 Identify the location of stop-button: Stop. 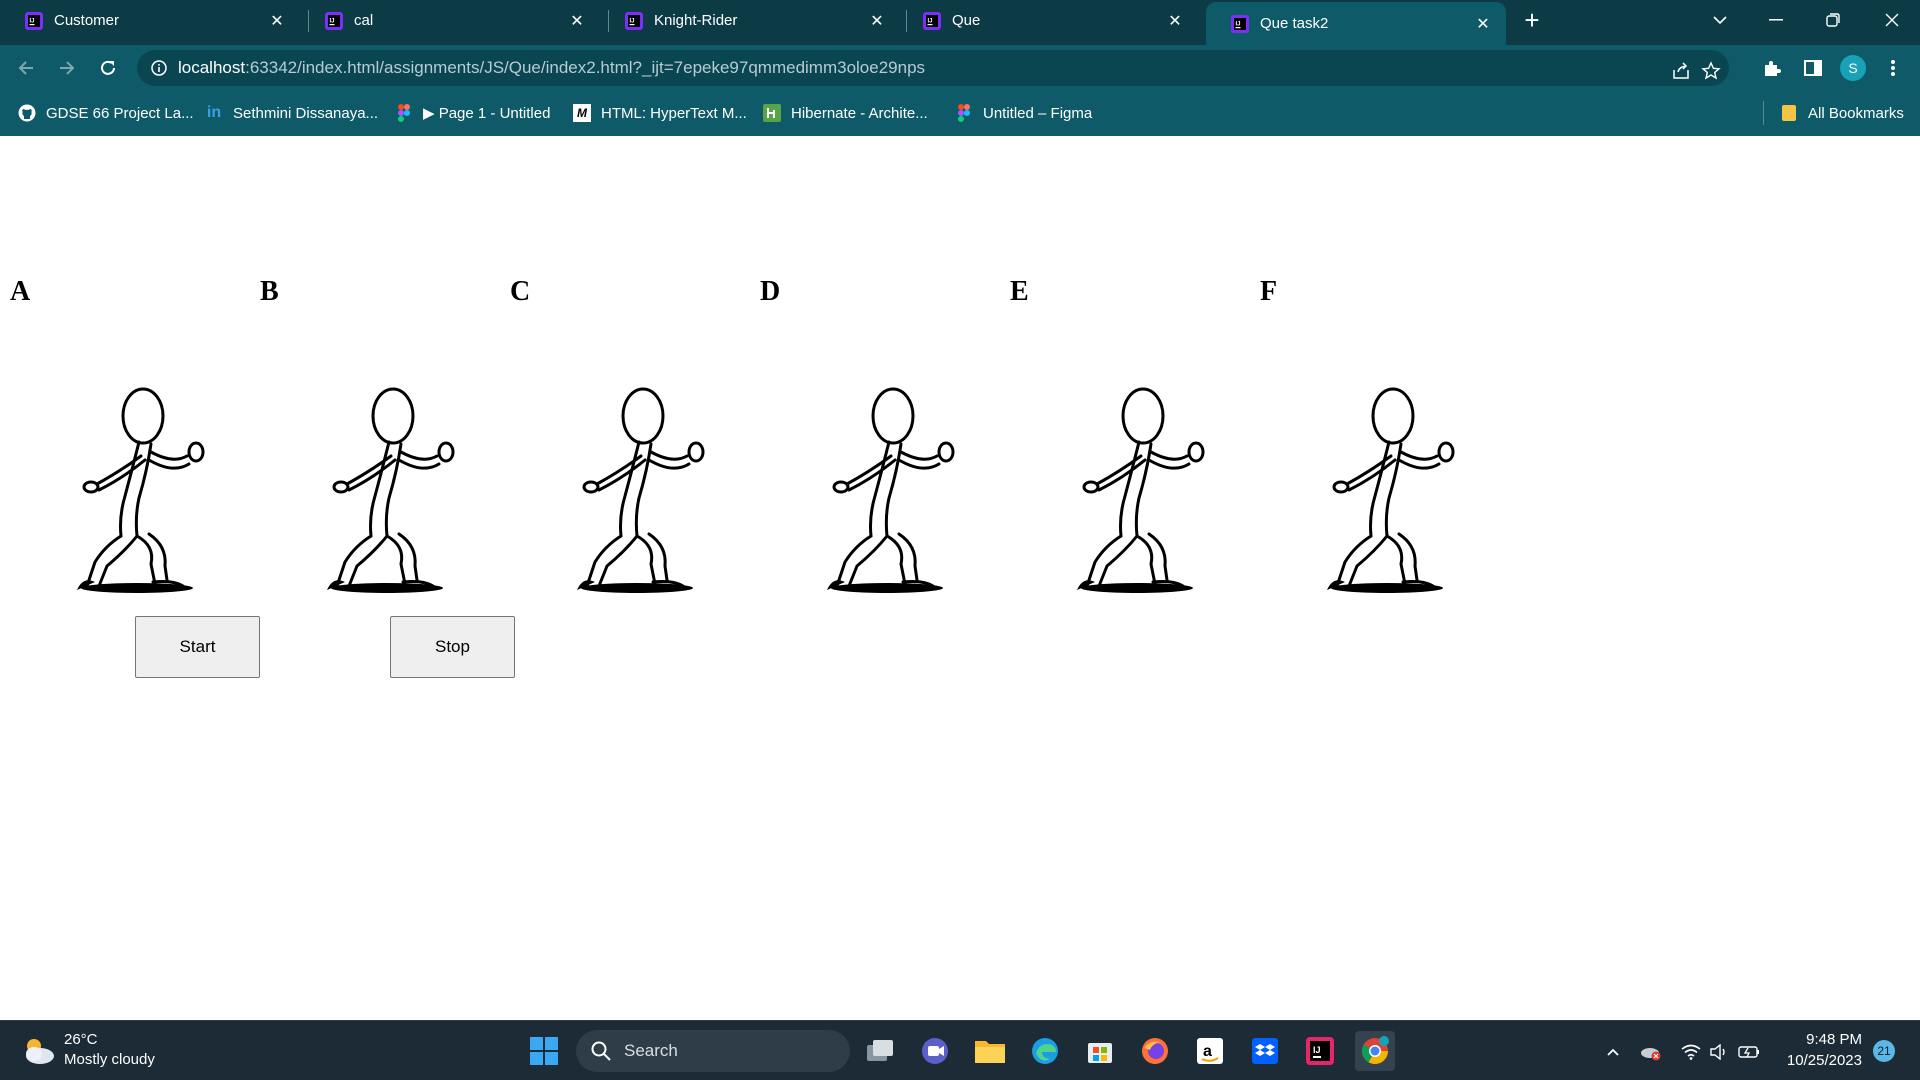
(452, 647).